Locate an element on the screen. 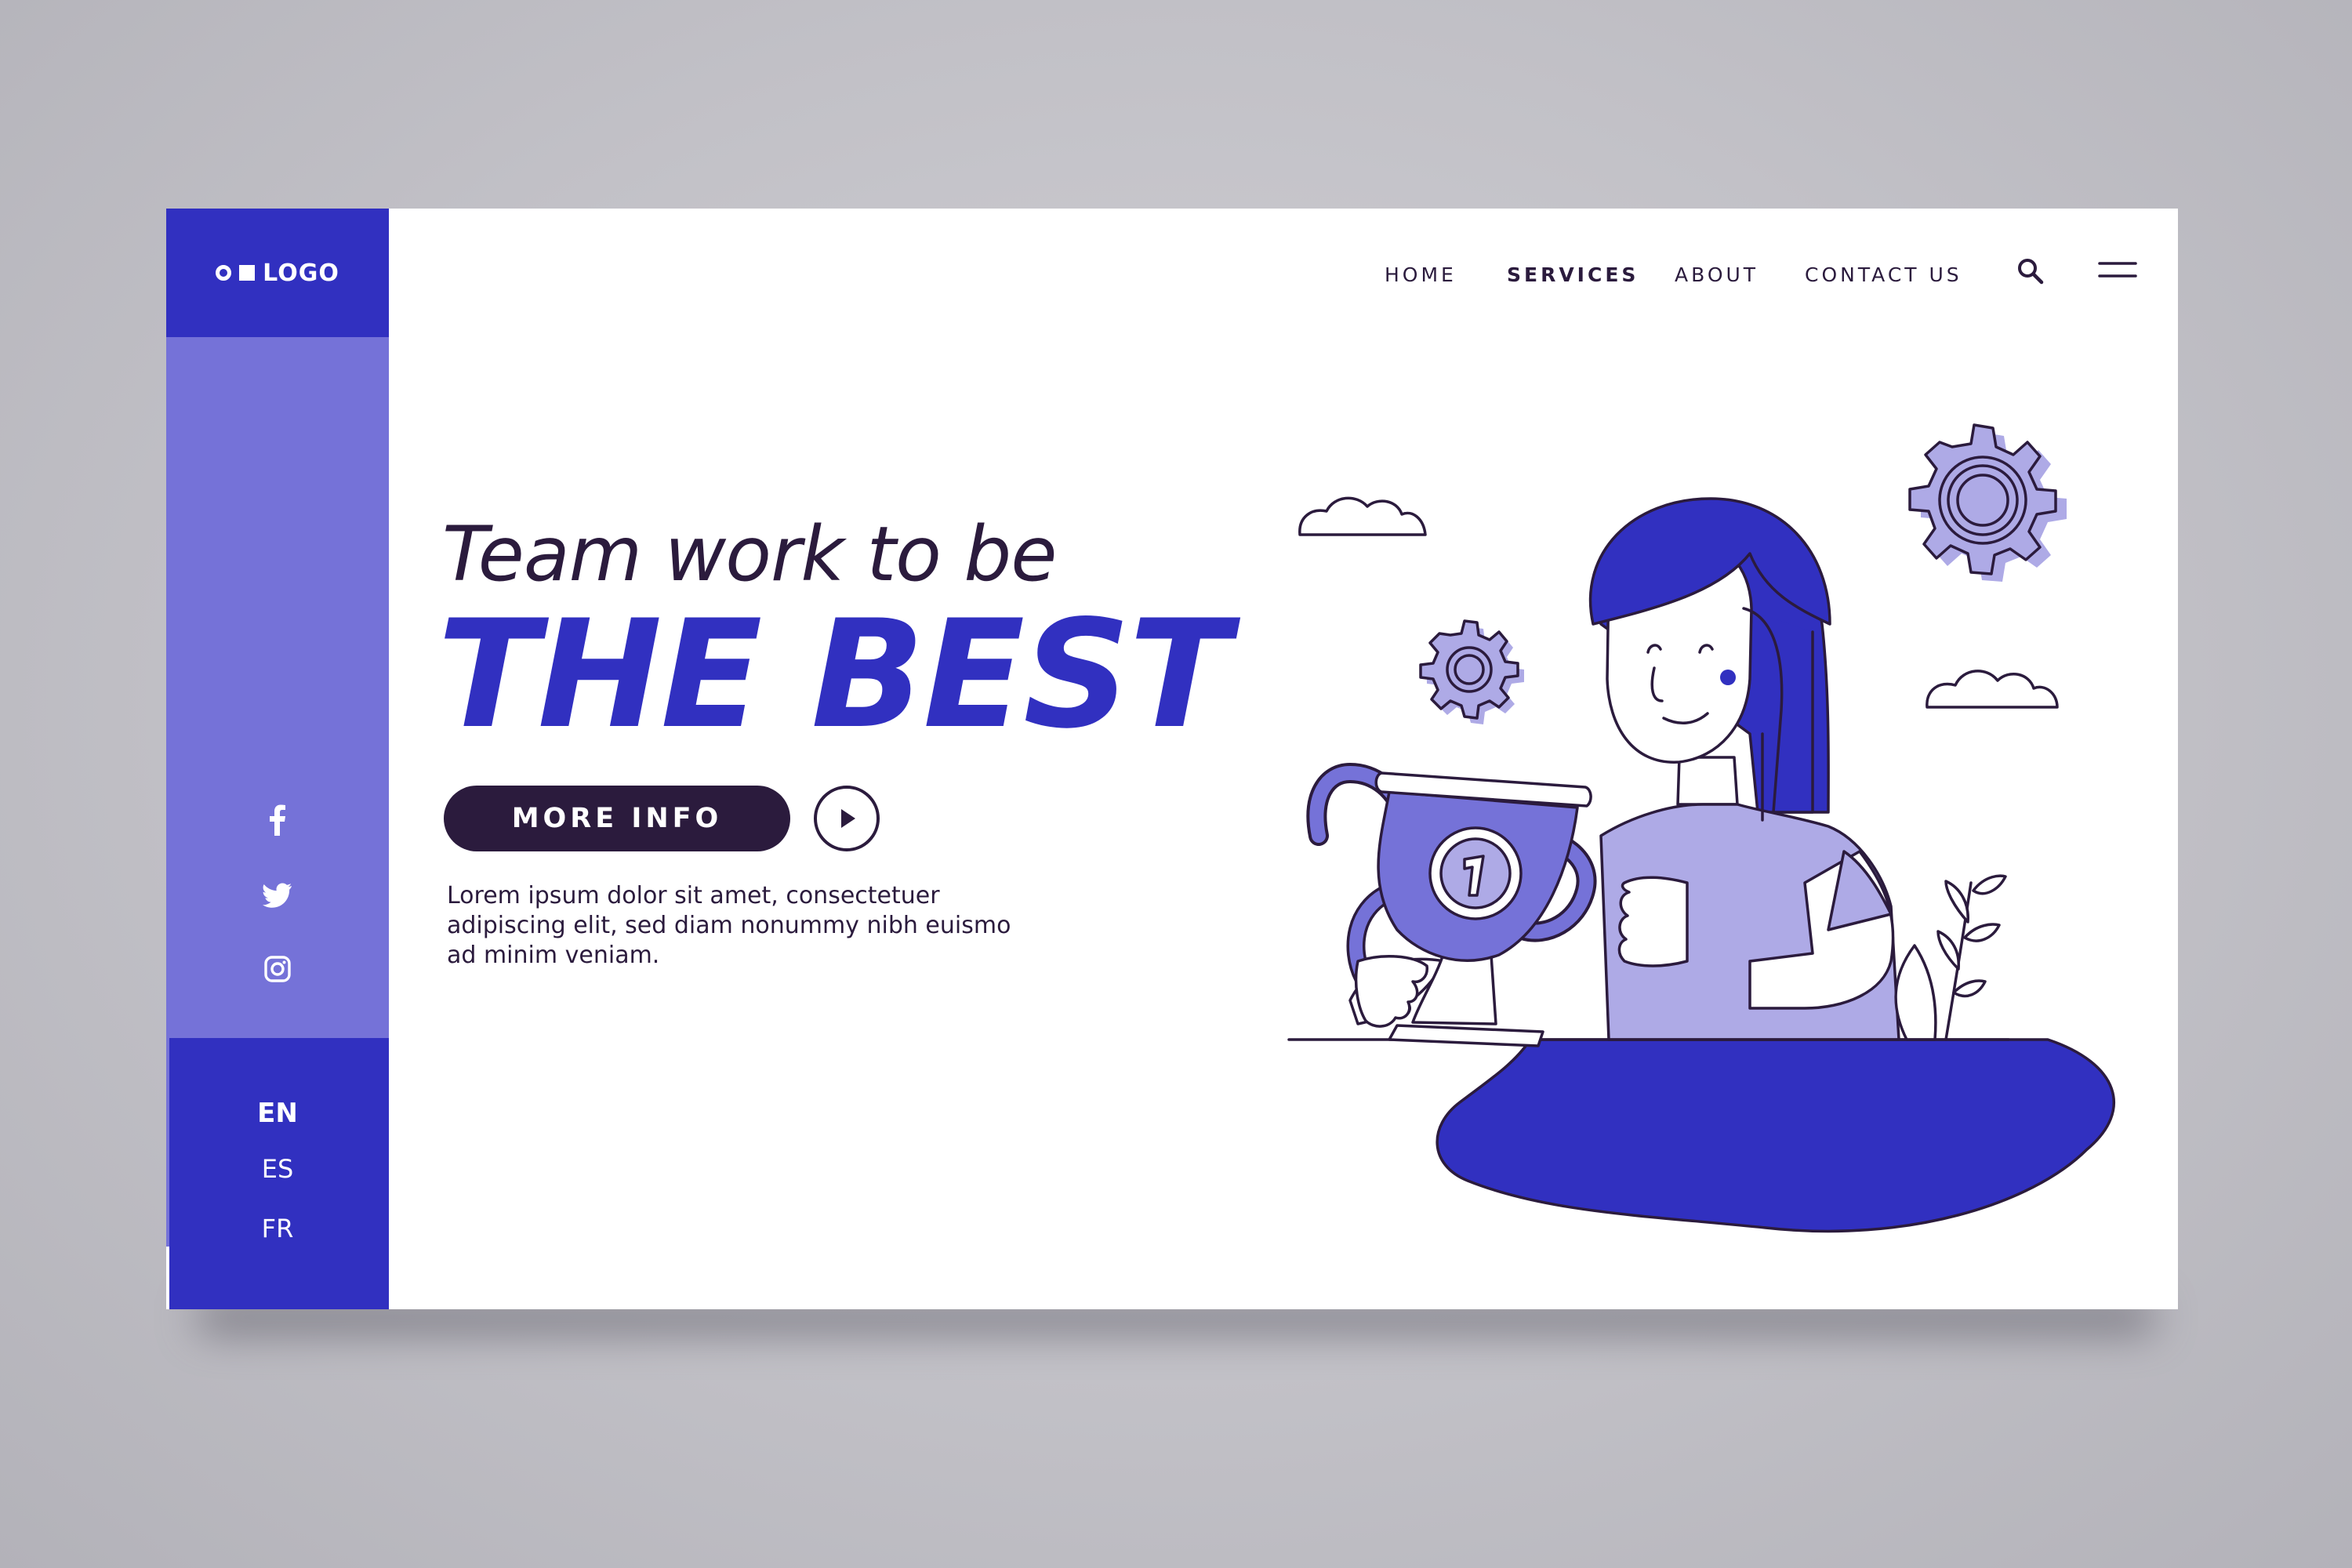 This screenshot has height=1568, width=2352. neck is located at coordinates (1707, 781).